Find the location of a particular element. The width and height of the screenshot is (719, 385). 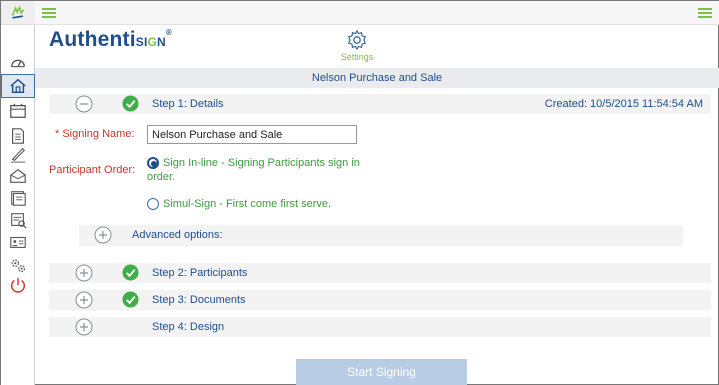

calendar-icon is located at coordinates (18, 111).